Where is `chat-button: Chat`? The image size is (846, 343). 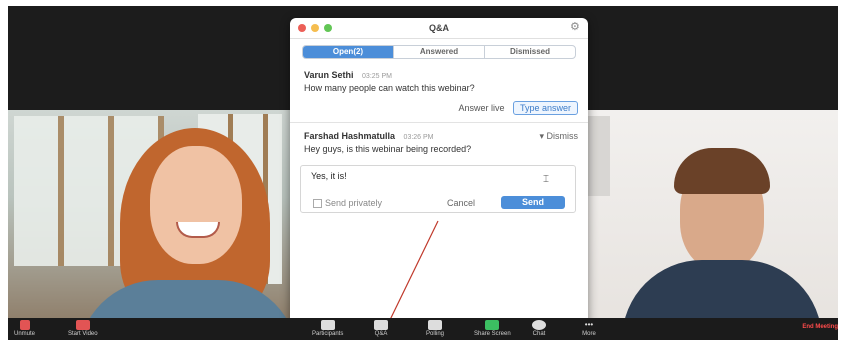 chat-button: Chat is located at coordinates (539, 328).